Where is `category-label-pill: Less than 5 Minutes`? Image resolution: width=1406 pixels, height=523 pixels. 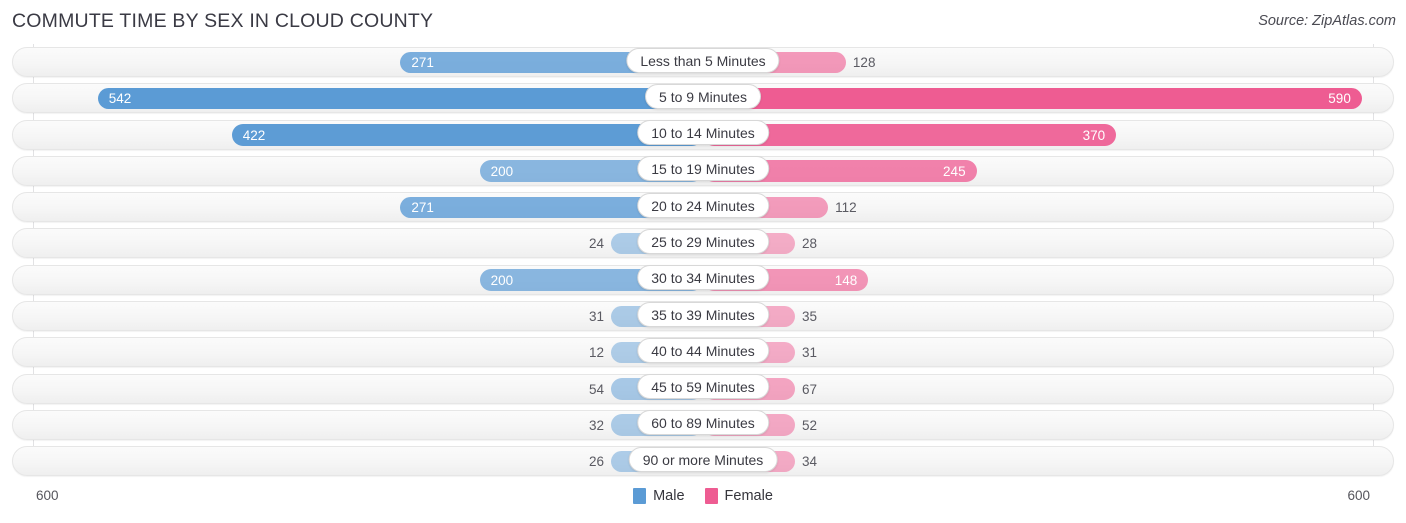 category-label-pill: Less than 5 Minutes is located at coordinates (703, 60).